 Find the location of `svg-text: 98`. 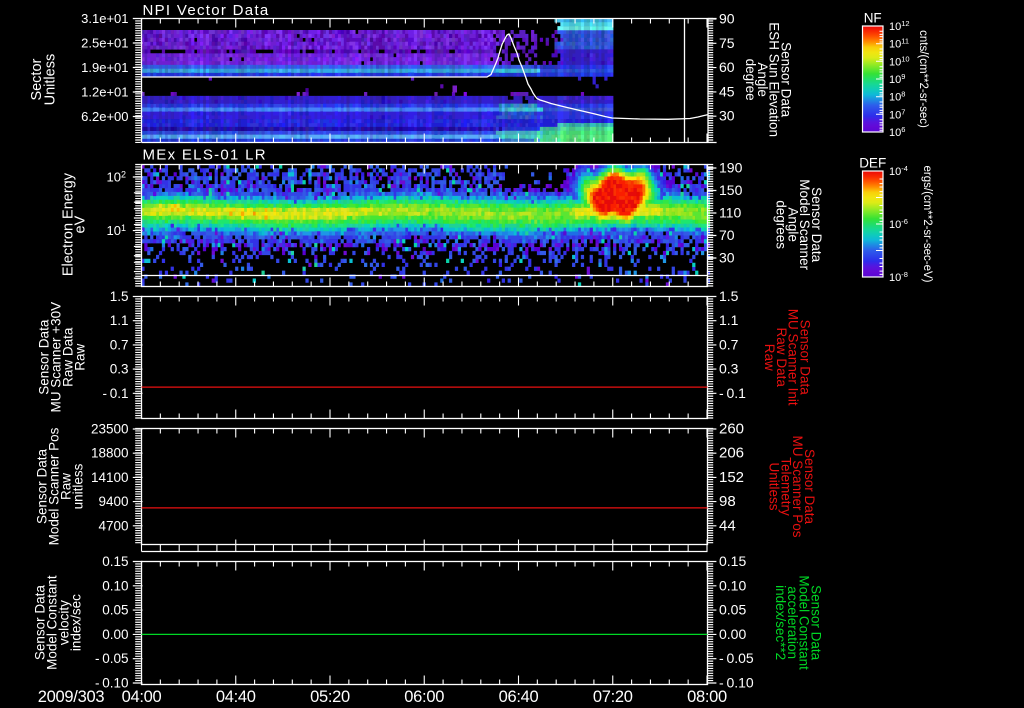

svg-text: 98 is located at coordinates (727, 501).